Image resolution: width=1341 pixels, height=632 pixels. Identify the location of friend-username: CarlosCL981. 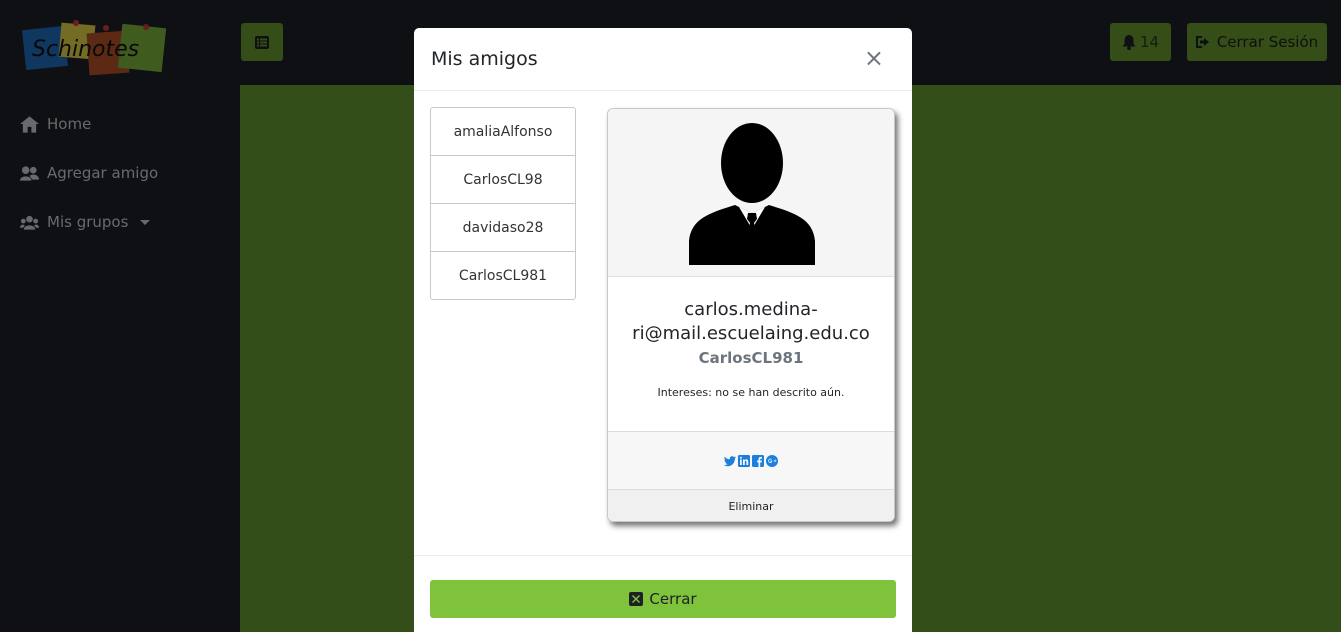
(751, 358).